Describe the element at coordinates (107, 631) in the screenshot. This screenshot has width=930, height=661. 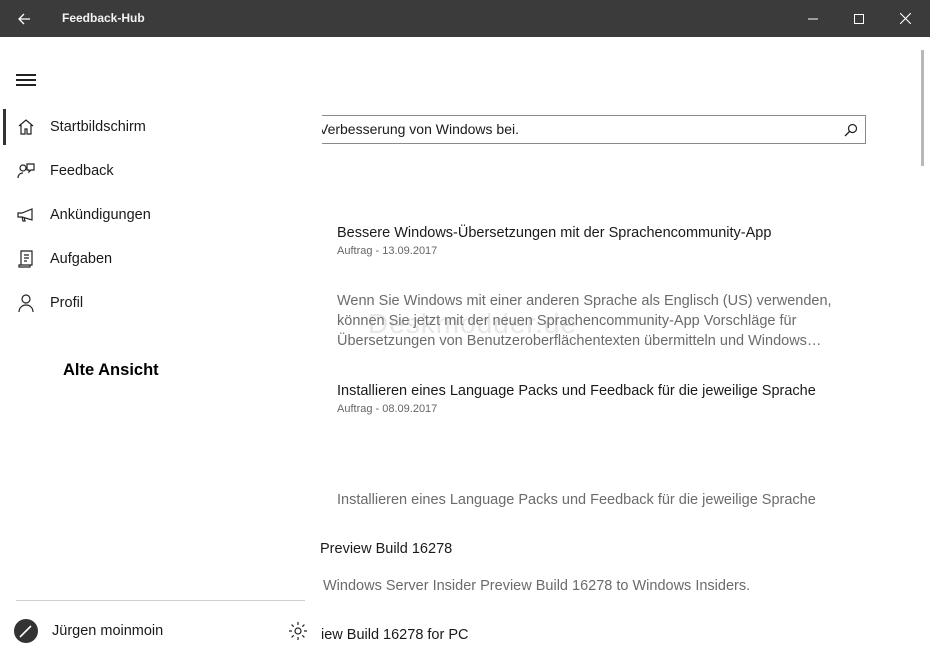
I see `user-name: Jürgen moinmoin` at that location.